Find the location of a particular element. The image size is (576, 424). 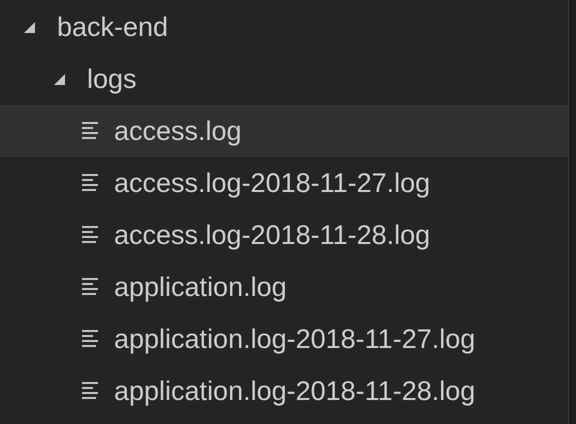

folder-name: back-end is located at coordinates (112, 27).